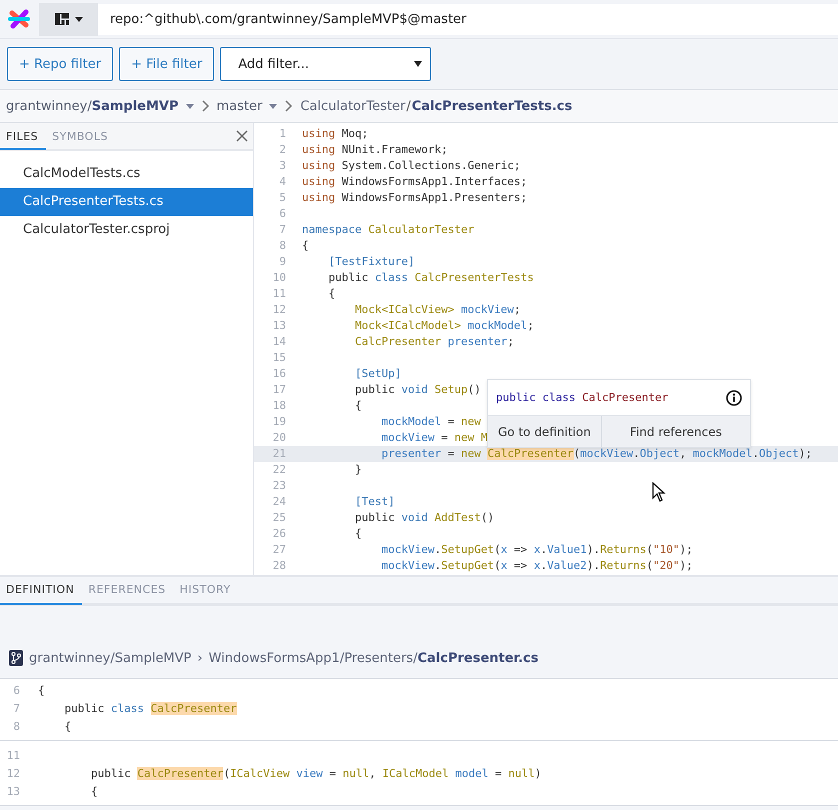 The height and width of the screenshot is (810, 838). Describe the element at coordinates (676, 431) in the screenshot. I see `tooltip-action: Find references` at that location.